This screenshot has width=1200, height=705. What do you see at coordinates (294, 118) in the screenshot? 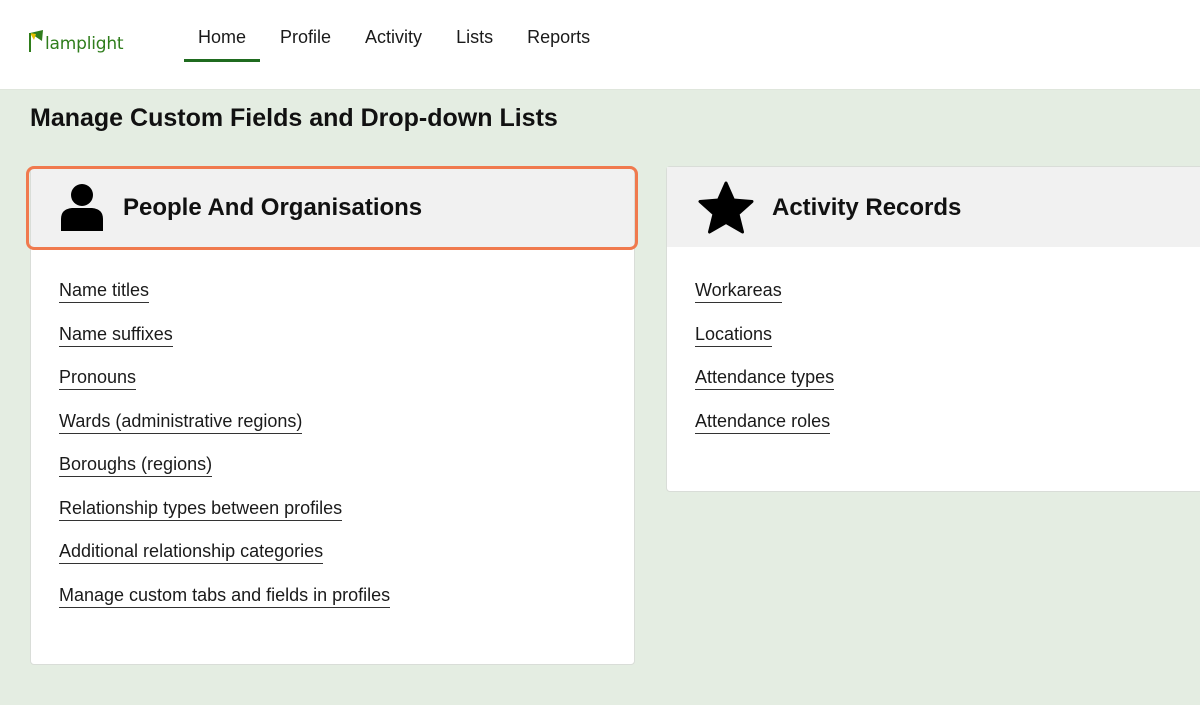
I see `page-title: Manage Custom Fields and Drop-down Lists` at bounding box center [294, 118].